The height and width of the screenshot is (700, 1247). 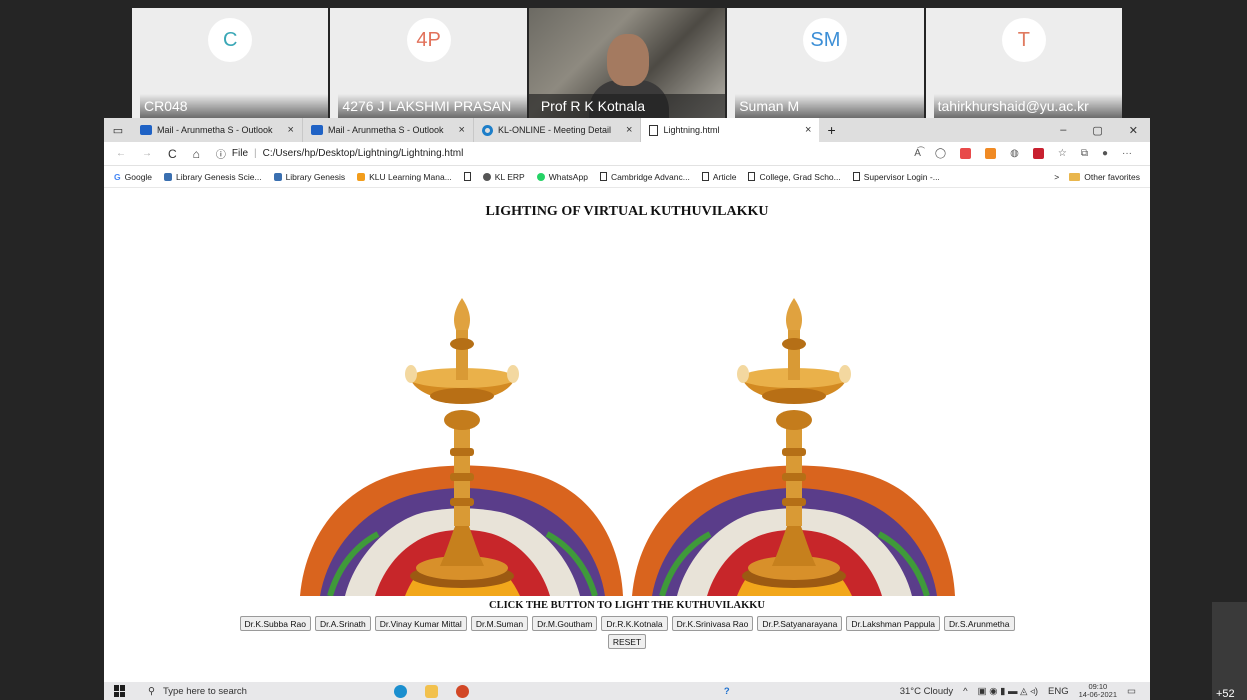 I want to click on read-aloud-icon: A͡, so click(x=917, y=153).